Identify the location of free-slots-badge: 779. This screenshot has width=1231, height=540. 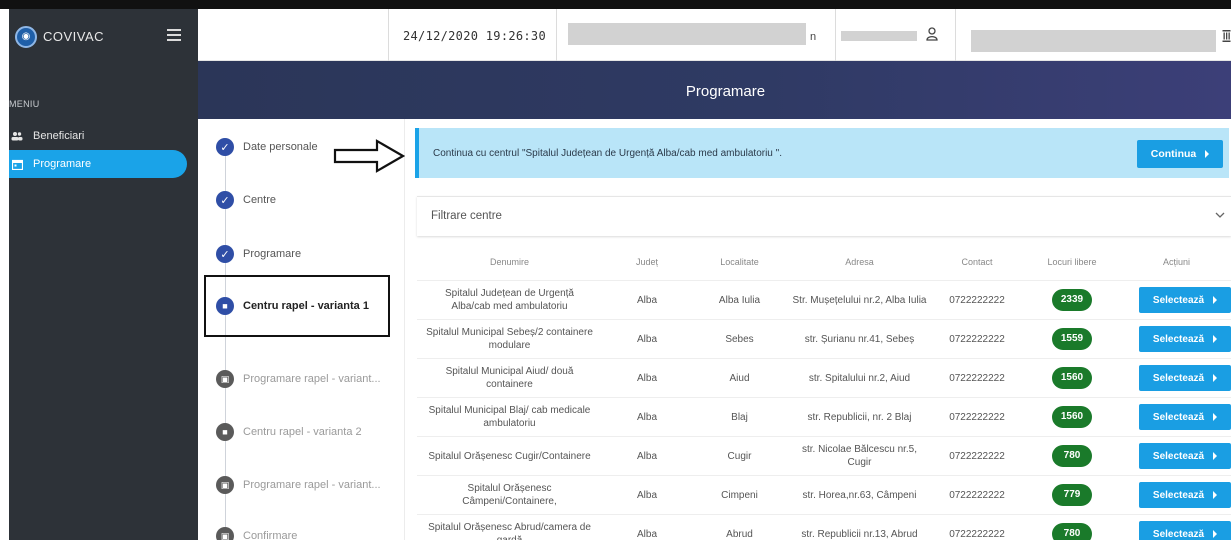
(1072, 495).